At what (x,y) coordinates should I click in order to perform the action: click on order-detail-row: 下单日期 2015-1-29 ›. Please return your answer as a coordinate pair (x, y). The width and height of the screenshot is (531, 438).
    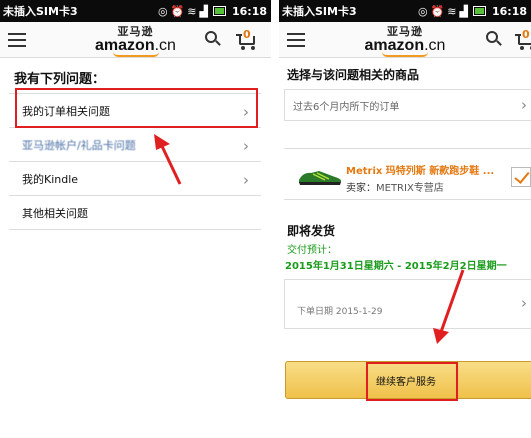
    Looking at the image, I should click on (407, 304).